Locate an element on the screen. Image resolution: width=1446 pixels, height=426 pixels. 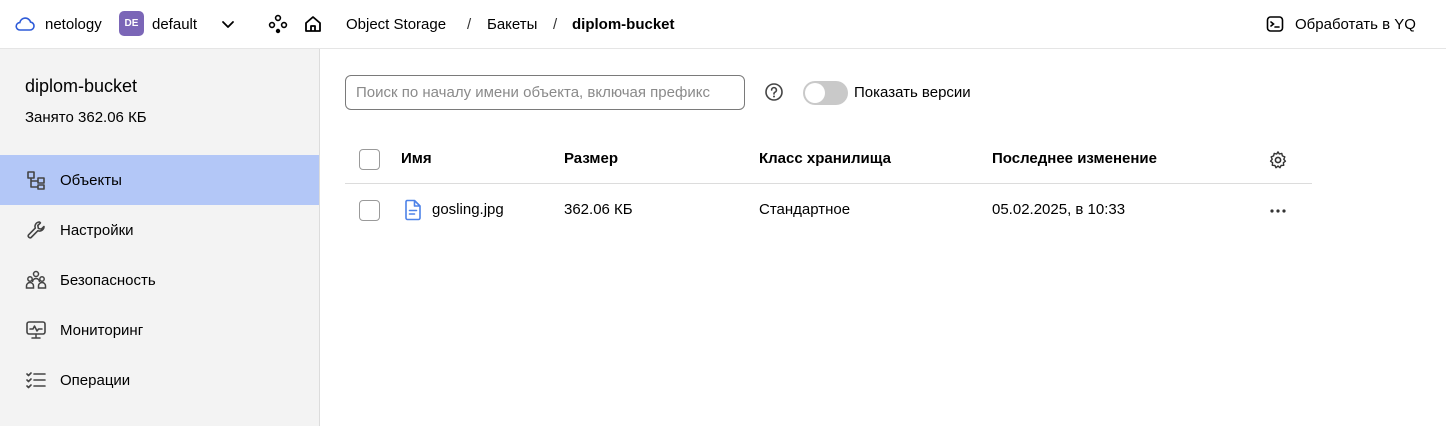
search-input is located at coordinates (545, 92).